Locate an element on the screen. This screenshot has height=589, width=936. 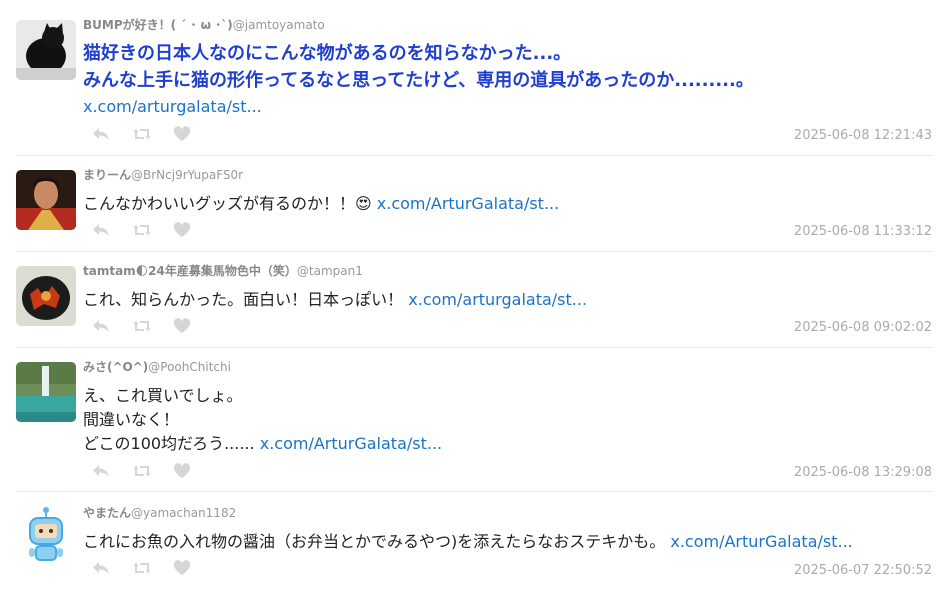
display-name: tamtam🌓24年産募集馬物色中（笑） is located at coordinates (190, 271).